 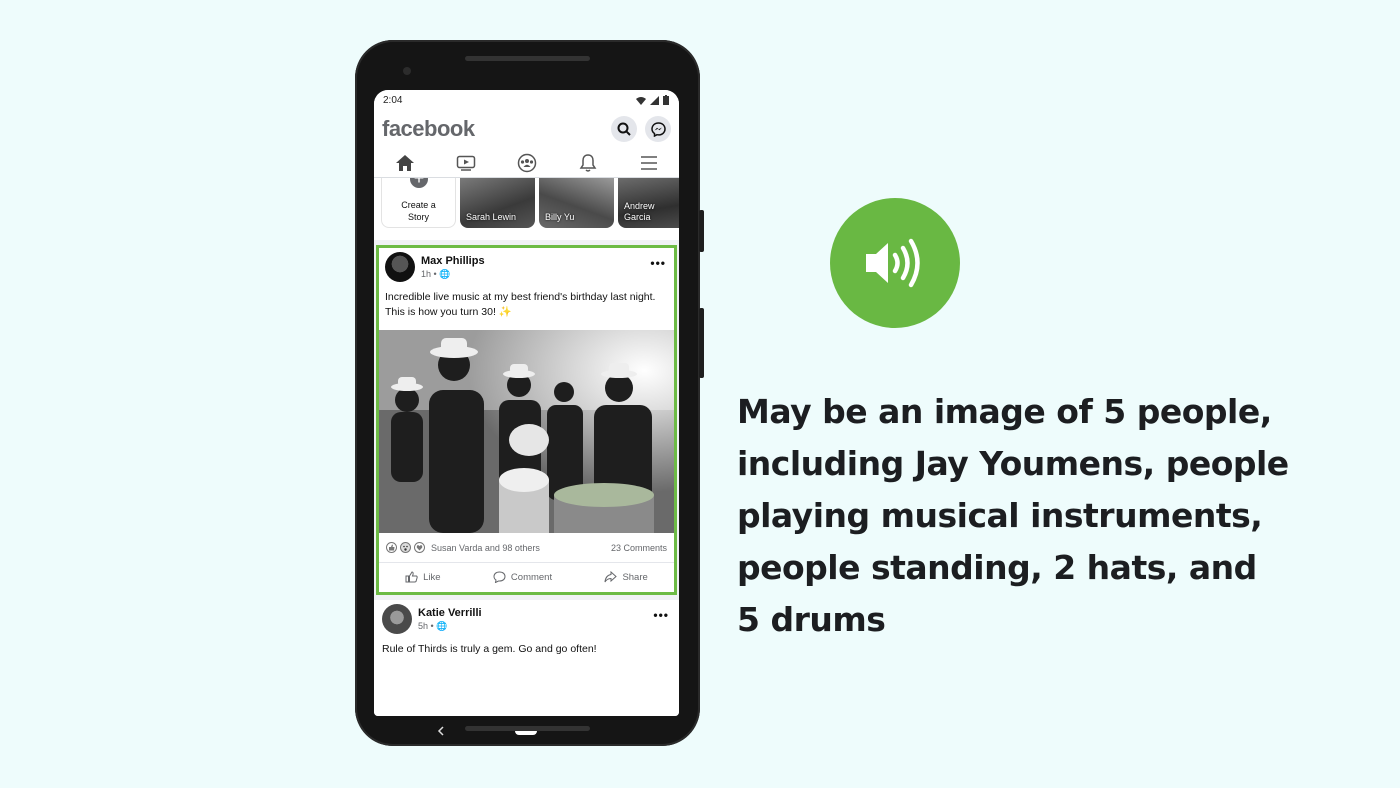 I want to click on share-icon, so click(x=611, y=577).